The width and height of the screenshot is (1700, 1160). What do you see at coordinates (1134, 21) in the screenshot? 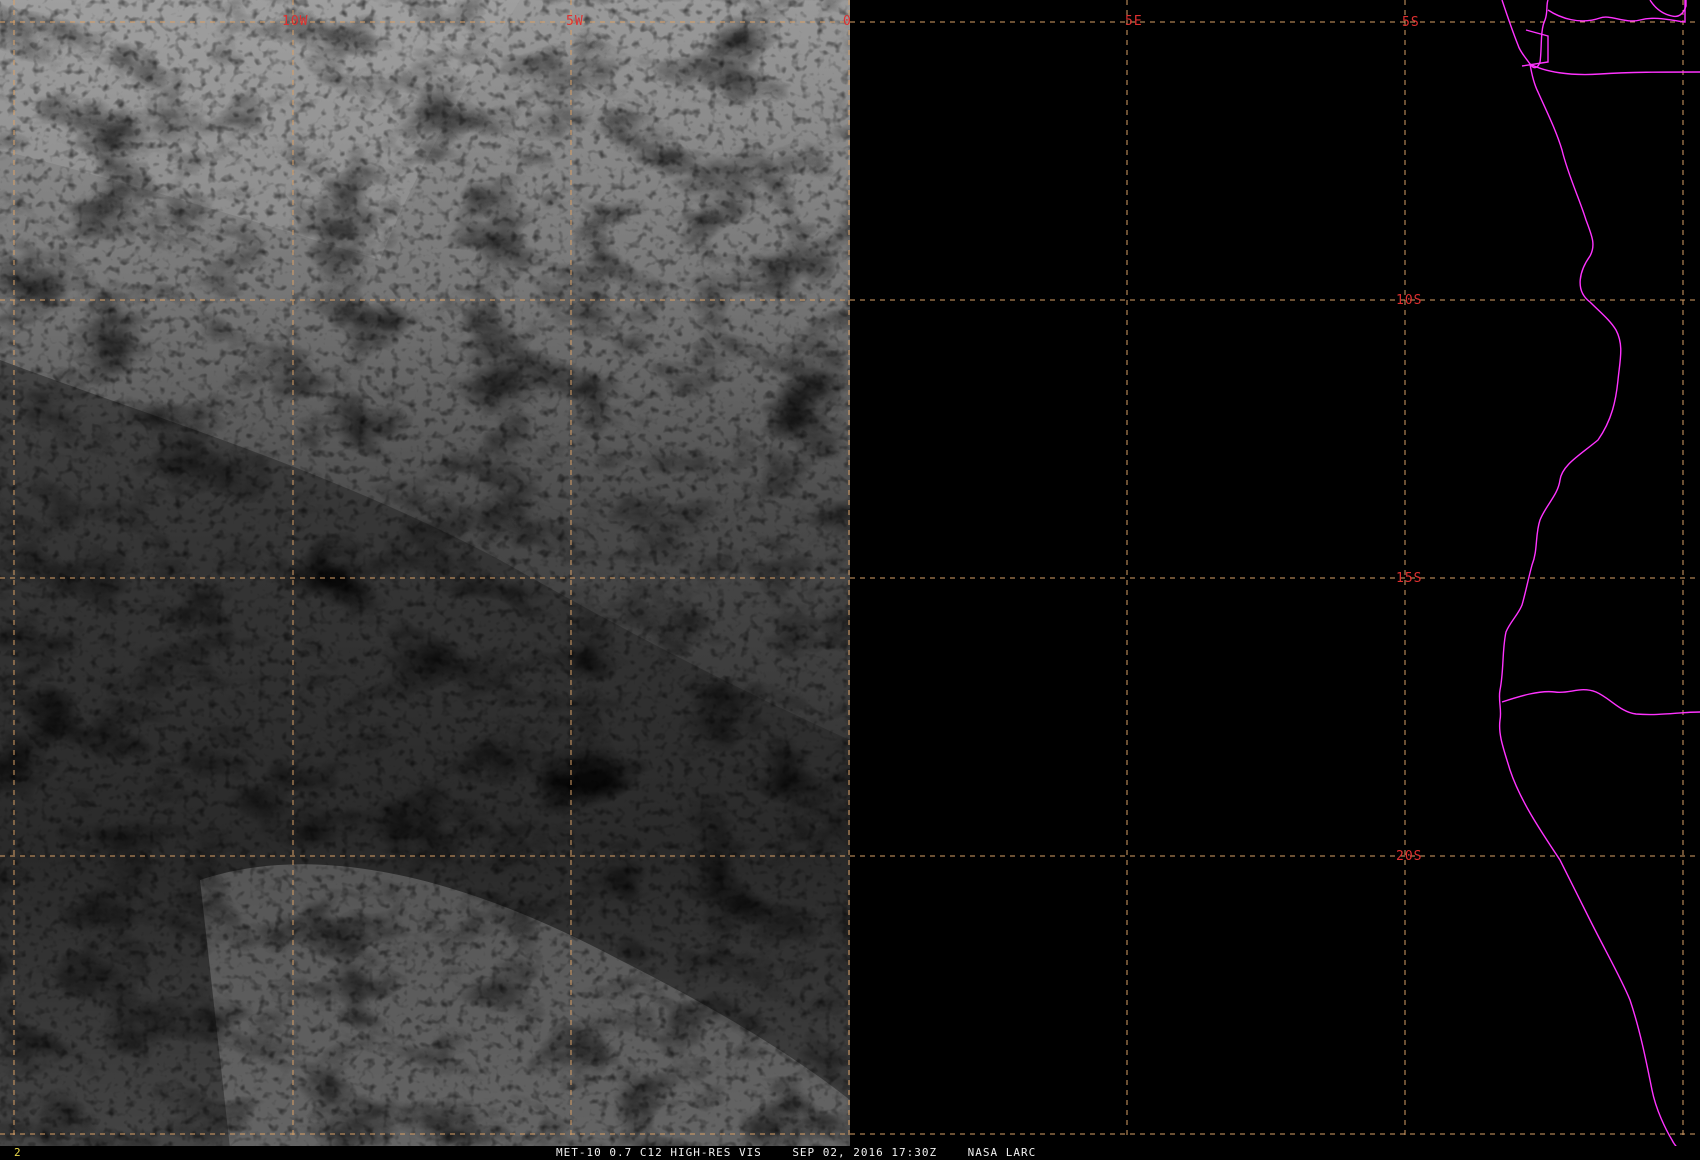
I see `lon-label-5e: 5E` at bounding box center [1134, 21].